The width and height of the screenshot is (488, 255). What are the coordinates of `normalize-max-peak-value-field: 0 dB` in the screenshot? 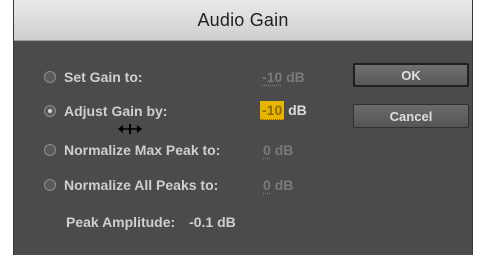 It's located at (278, 150).